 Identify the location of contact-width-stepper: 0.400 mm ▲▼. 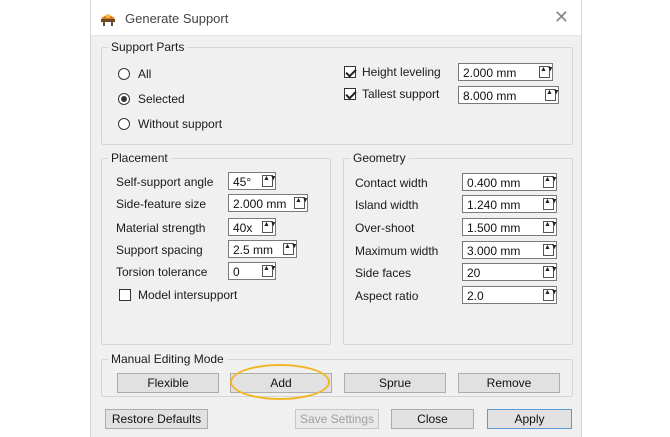
(510, 182).